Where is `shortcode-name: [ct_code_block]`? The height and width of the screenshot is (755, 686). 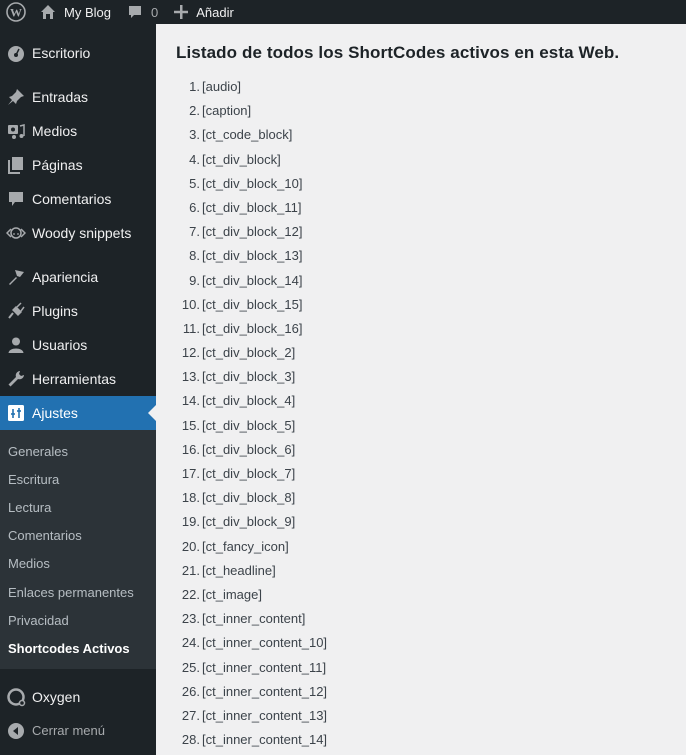
shortcode-name: [ct_code_block] is located at coordinates (247, 135).